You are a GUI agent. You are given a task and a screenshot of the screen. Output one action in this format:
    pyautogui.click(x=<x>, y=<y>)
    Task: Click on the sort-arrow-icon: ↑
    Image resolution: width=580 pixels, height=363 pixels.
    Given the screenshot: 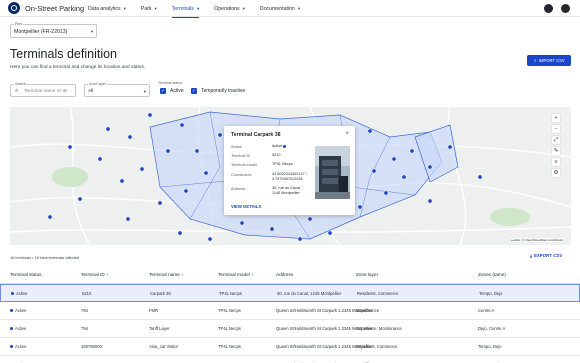 What is the action you would take?
    pyautogui.click(x=182, y=274)
    